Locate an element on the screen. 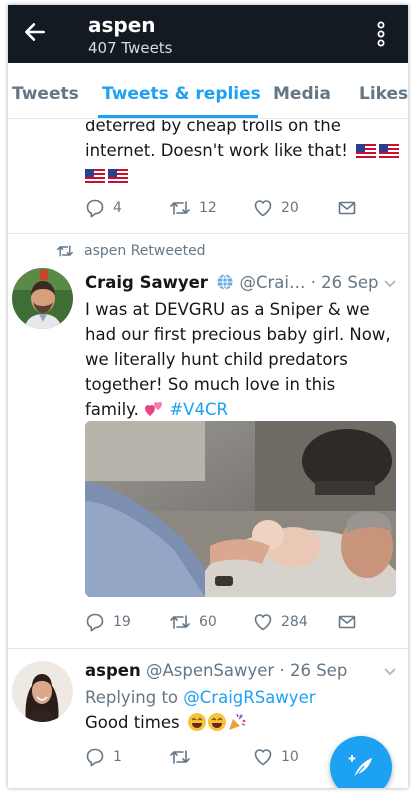 The image size is (416, 794). craig-sawyer-avatar is located at coordinates (42, 298).